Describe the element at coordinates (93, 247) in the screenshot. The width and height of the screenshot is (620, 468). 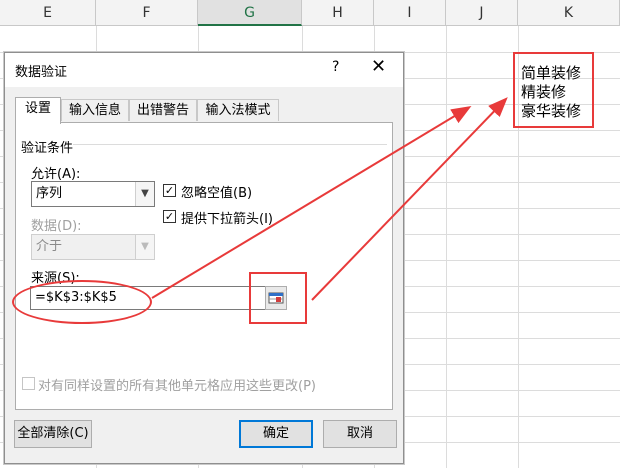
I see `data-select: 介于 ▼` at that location.